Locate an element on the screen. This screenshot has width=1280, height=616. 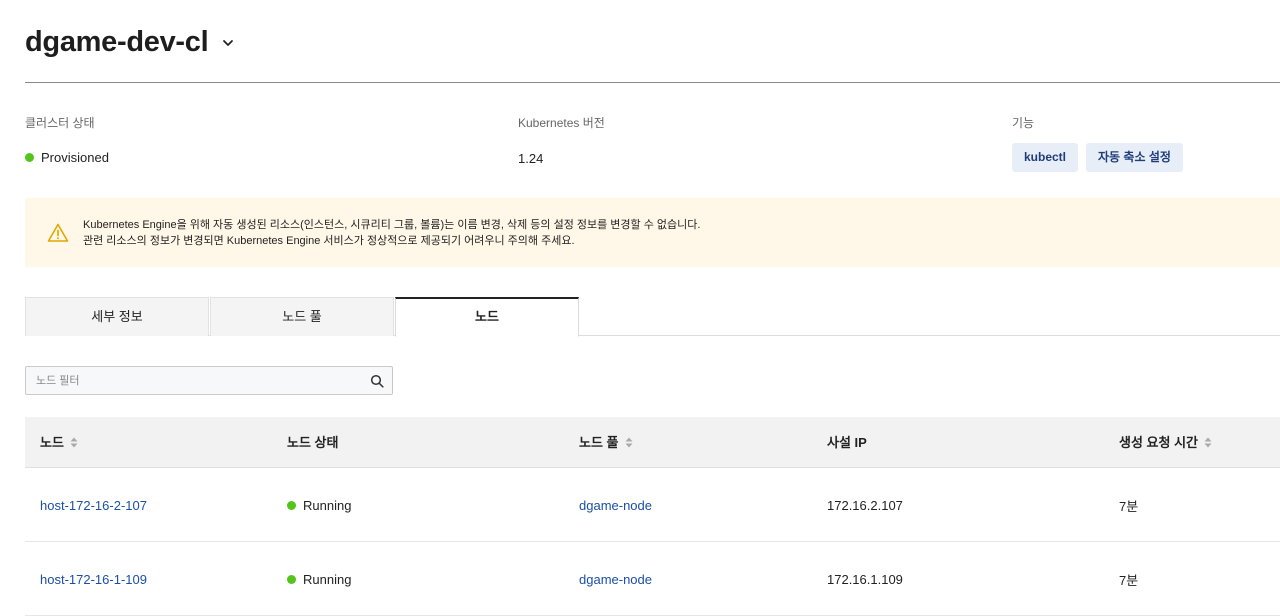
chevron-down-icon is located at coordinates (228, 43).